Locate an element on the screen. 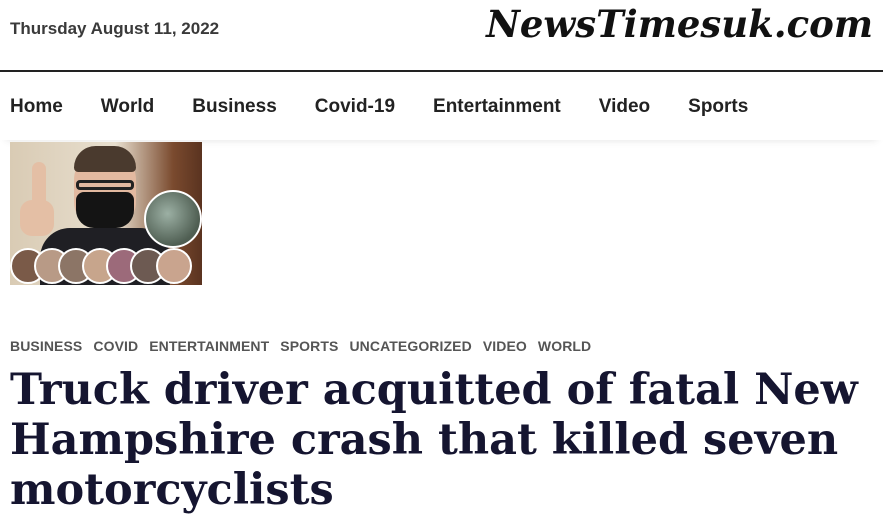 This screenshot has width=883, height=527. nav-item-entertainment: Entertainment is located at coordinates (497, 107).